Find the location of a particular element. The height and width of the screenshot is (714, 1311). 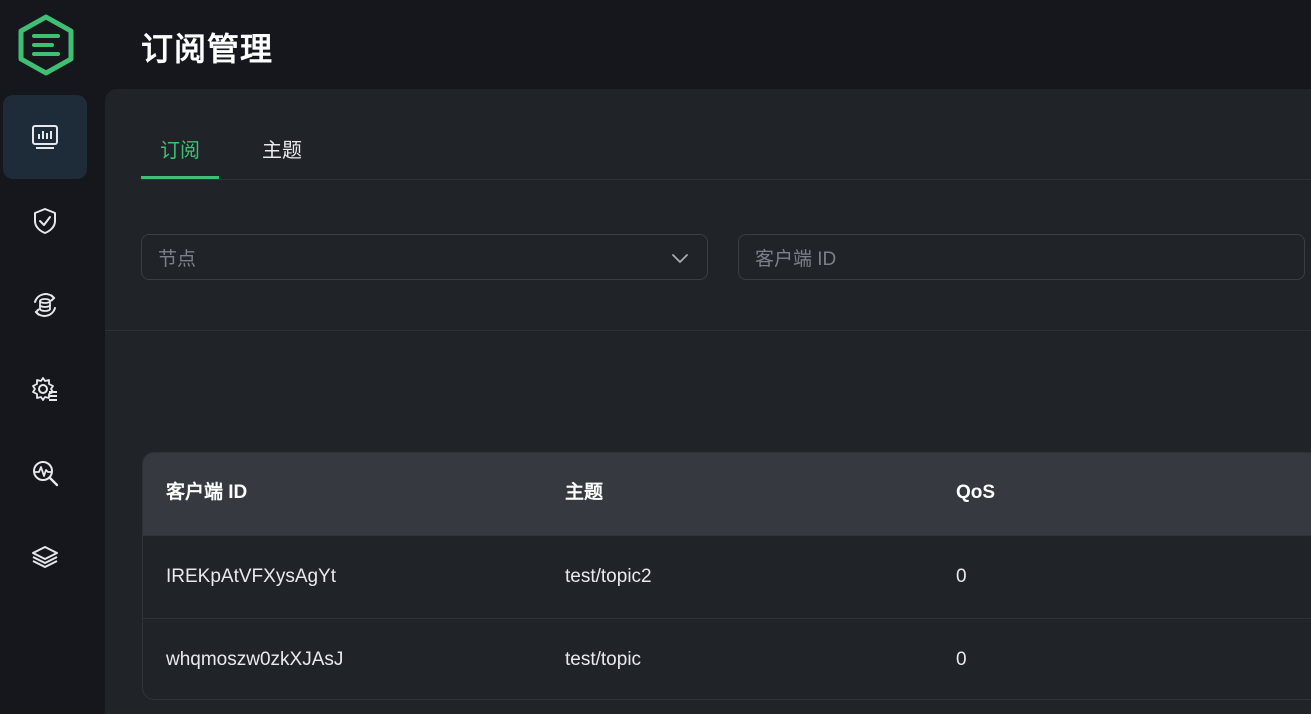

layers-icon is located at coordinates (45, 557).